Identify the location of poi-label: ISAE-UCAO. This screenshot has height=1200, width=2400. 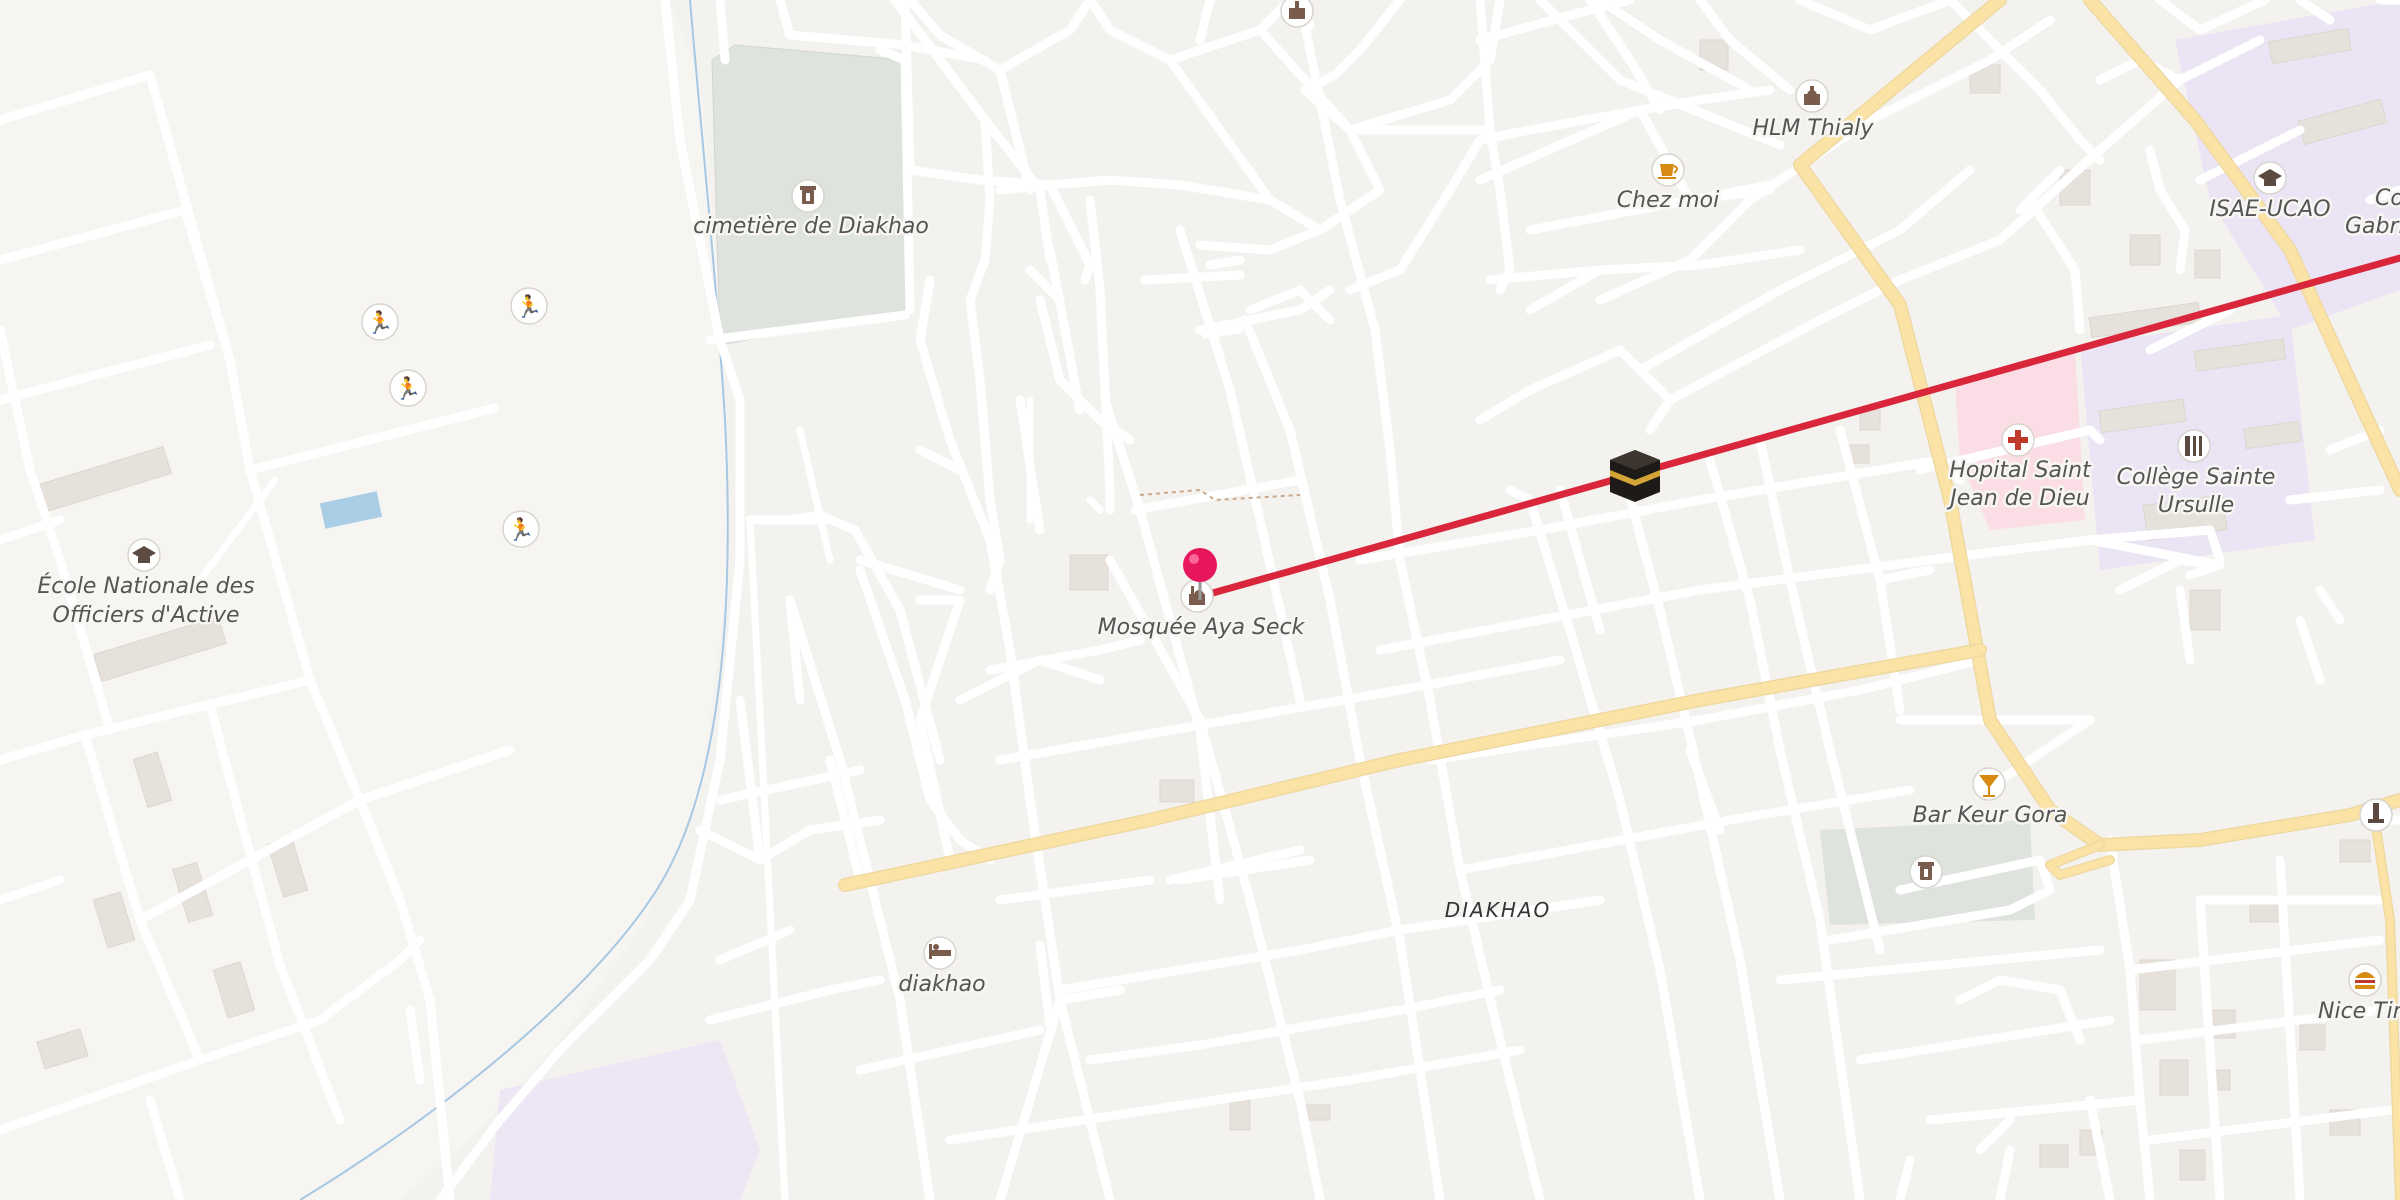
(2269, 209).